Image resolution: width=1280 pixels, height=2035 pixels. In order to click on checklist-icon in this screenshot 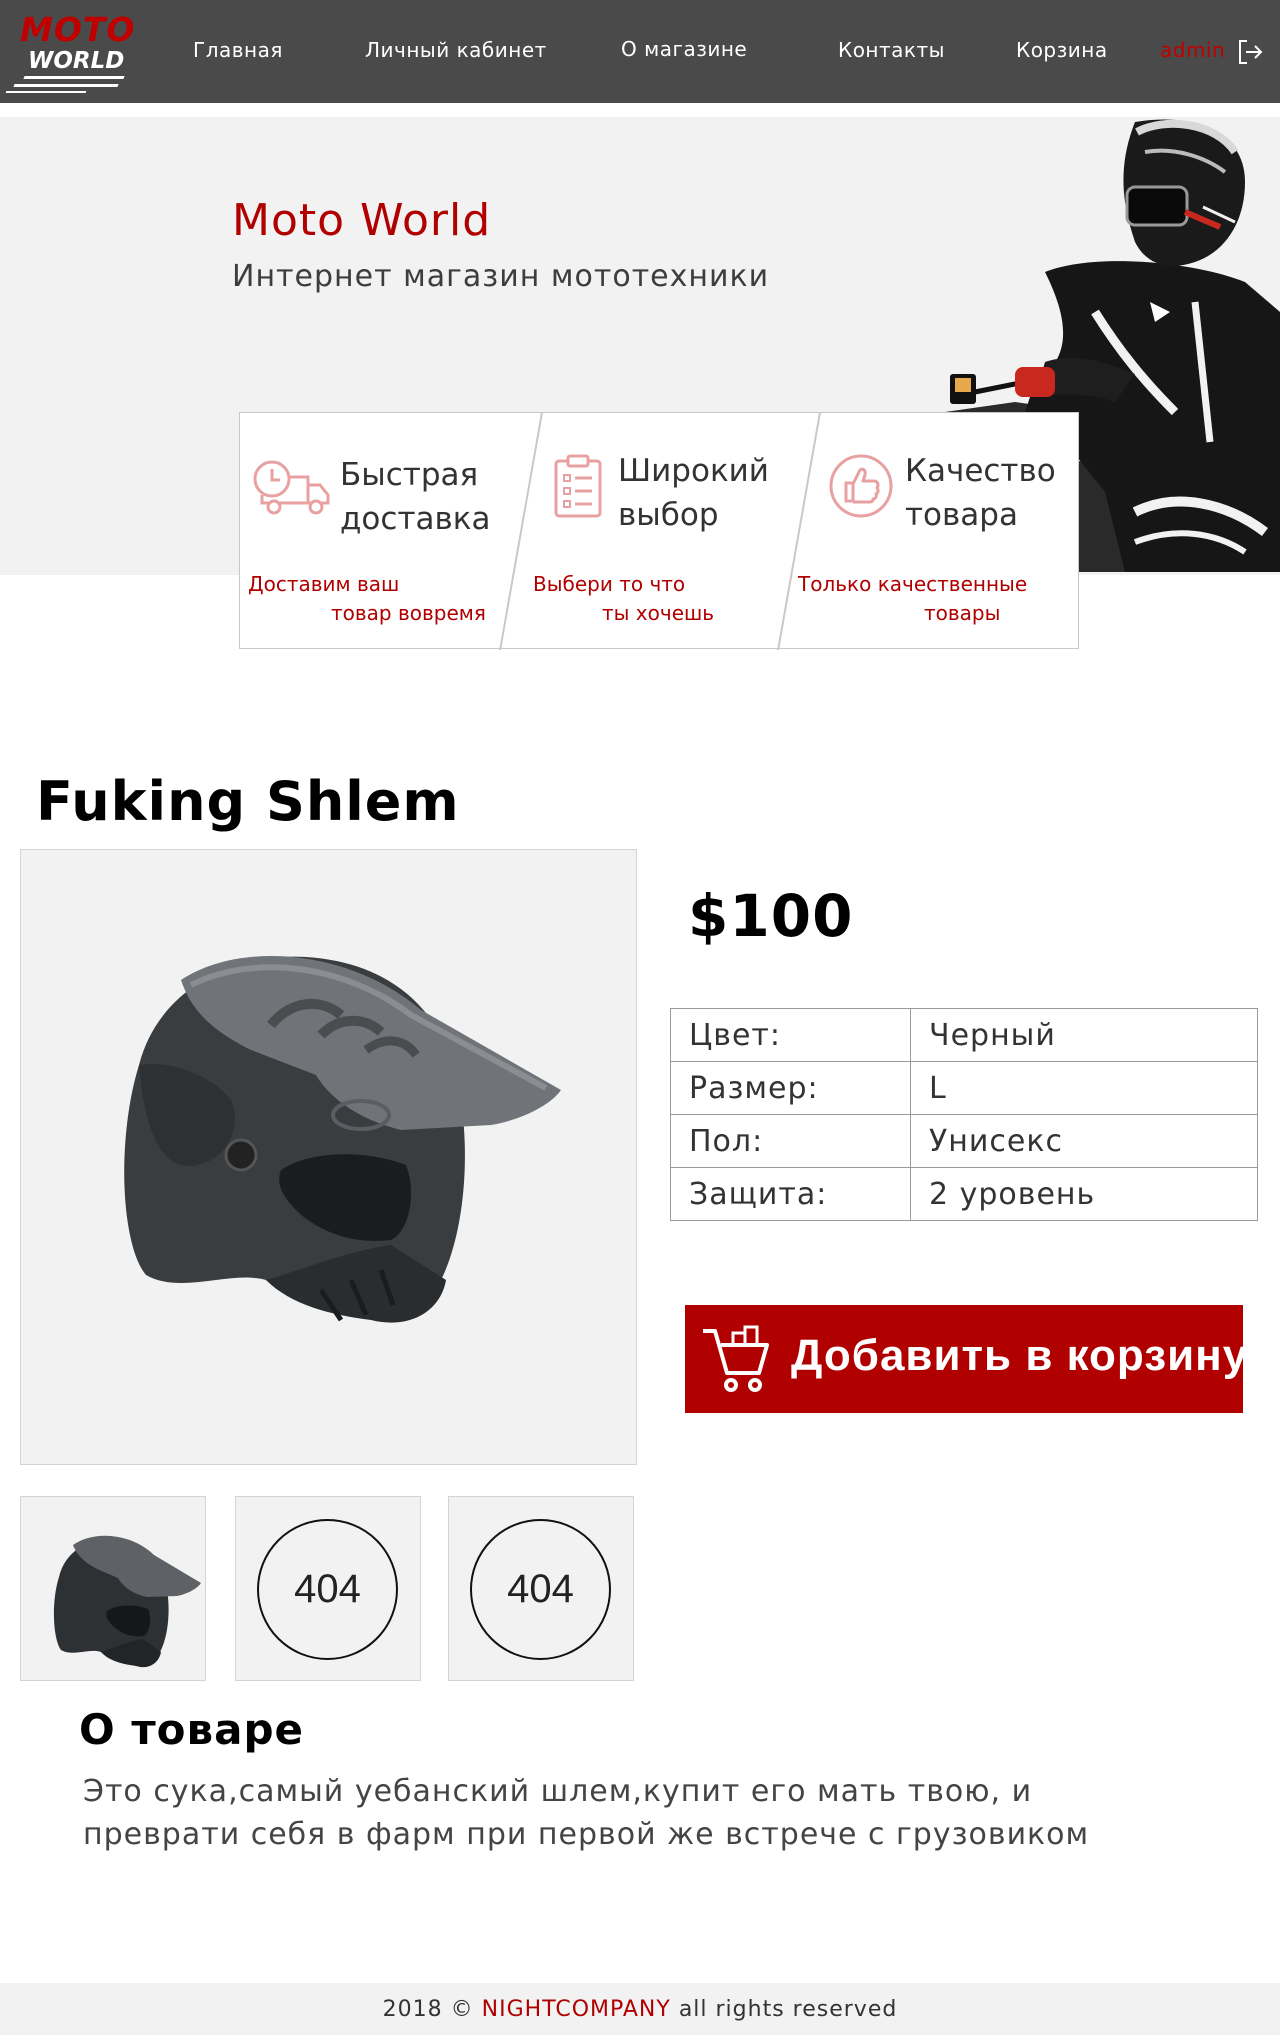, I will do `click(578, 486)`.